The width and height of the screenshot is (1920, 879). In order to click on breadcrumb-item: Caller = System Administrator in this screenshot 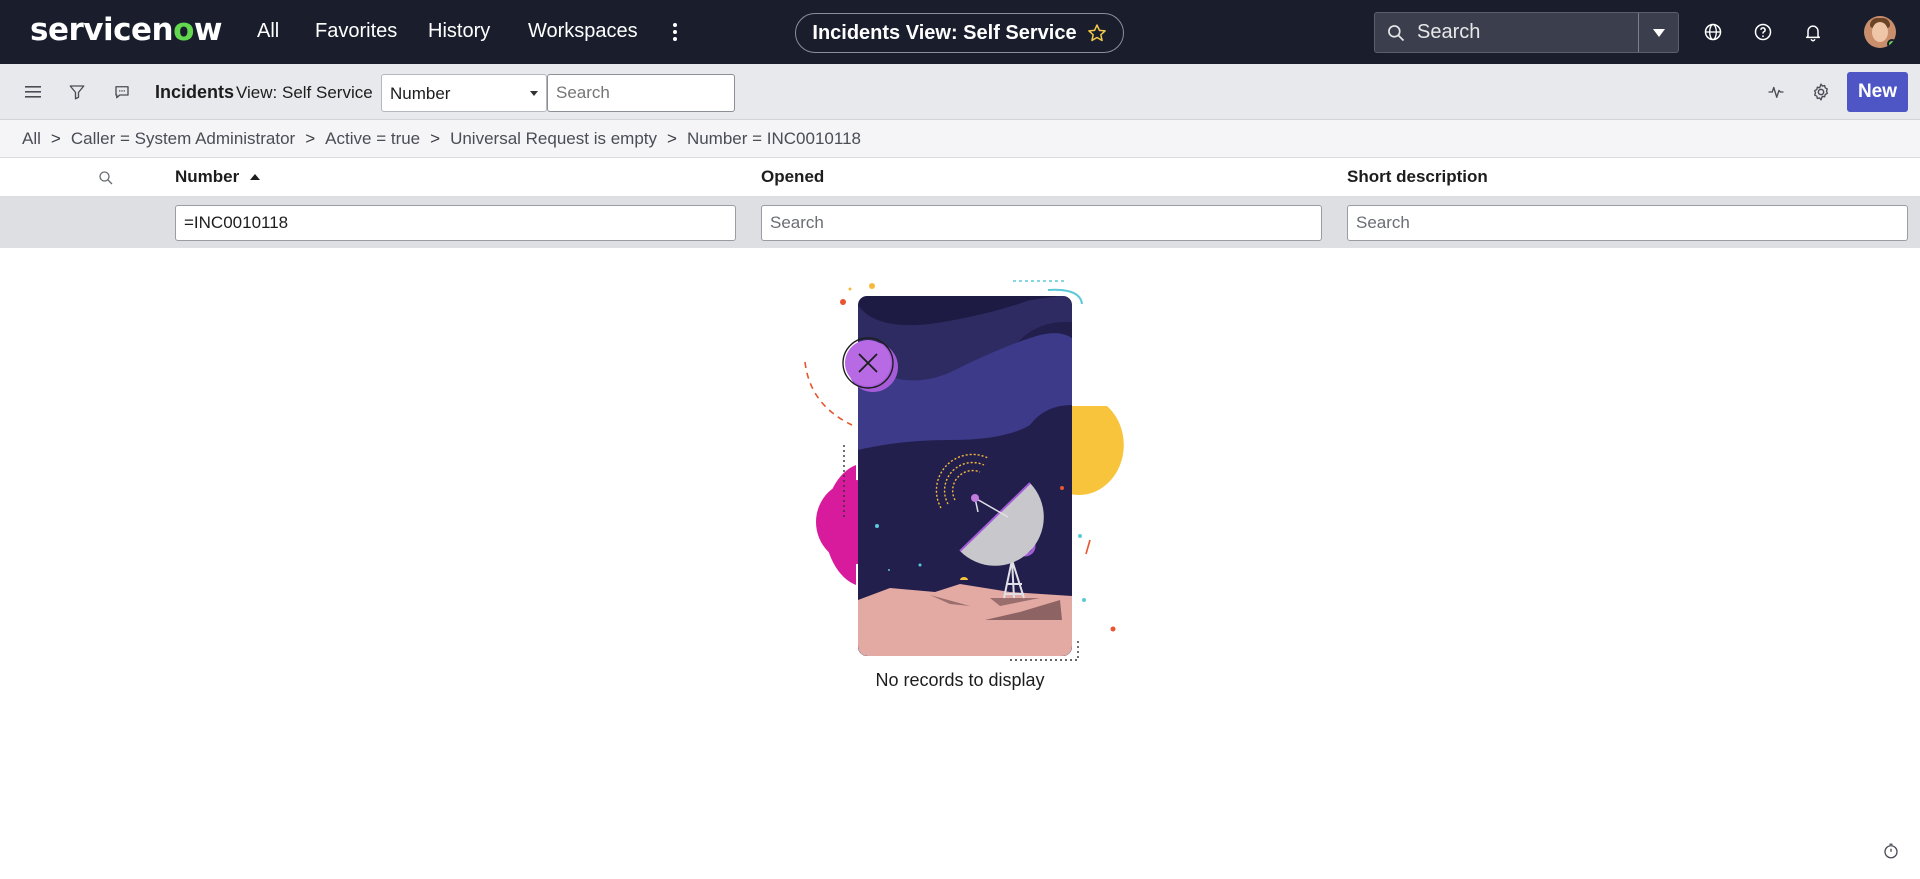, I will do `click(183, 139)`.